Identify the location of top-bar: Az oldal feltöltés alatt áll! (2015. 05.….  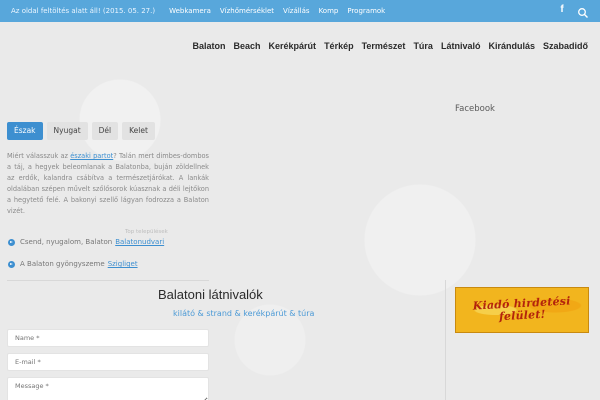
(300, 11).